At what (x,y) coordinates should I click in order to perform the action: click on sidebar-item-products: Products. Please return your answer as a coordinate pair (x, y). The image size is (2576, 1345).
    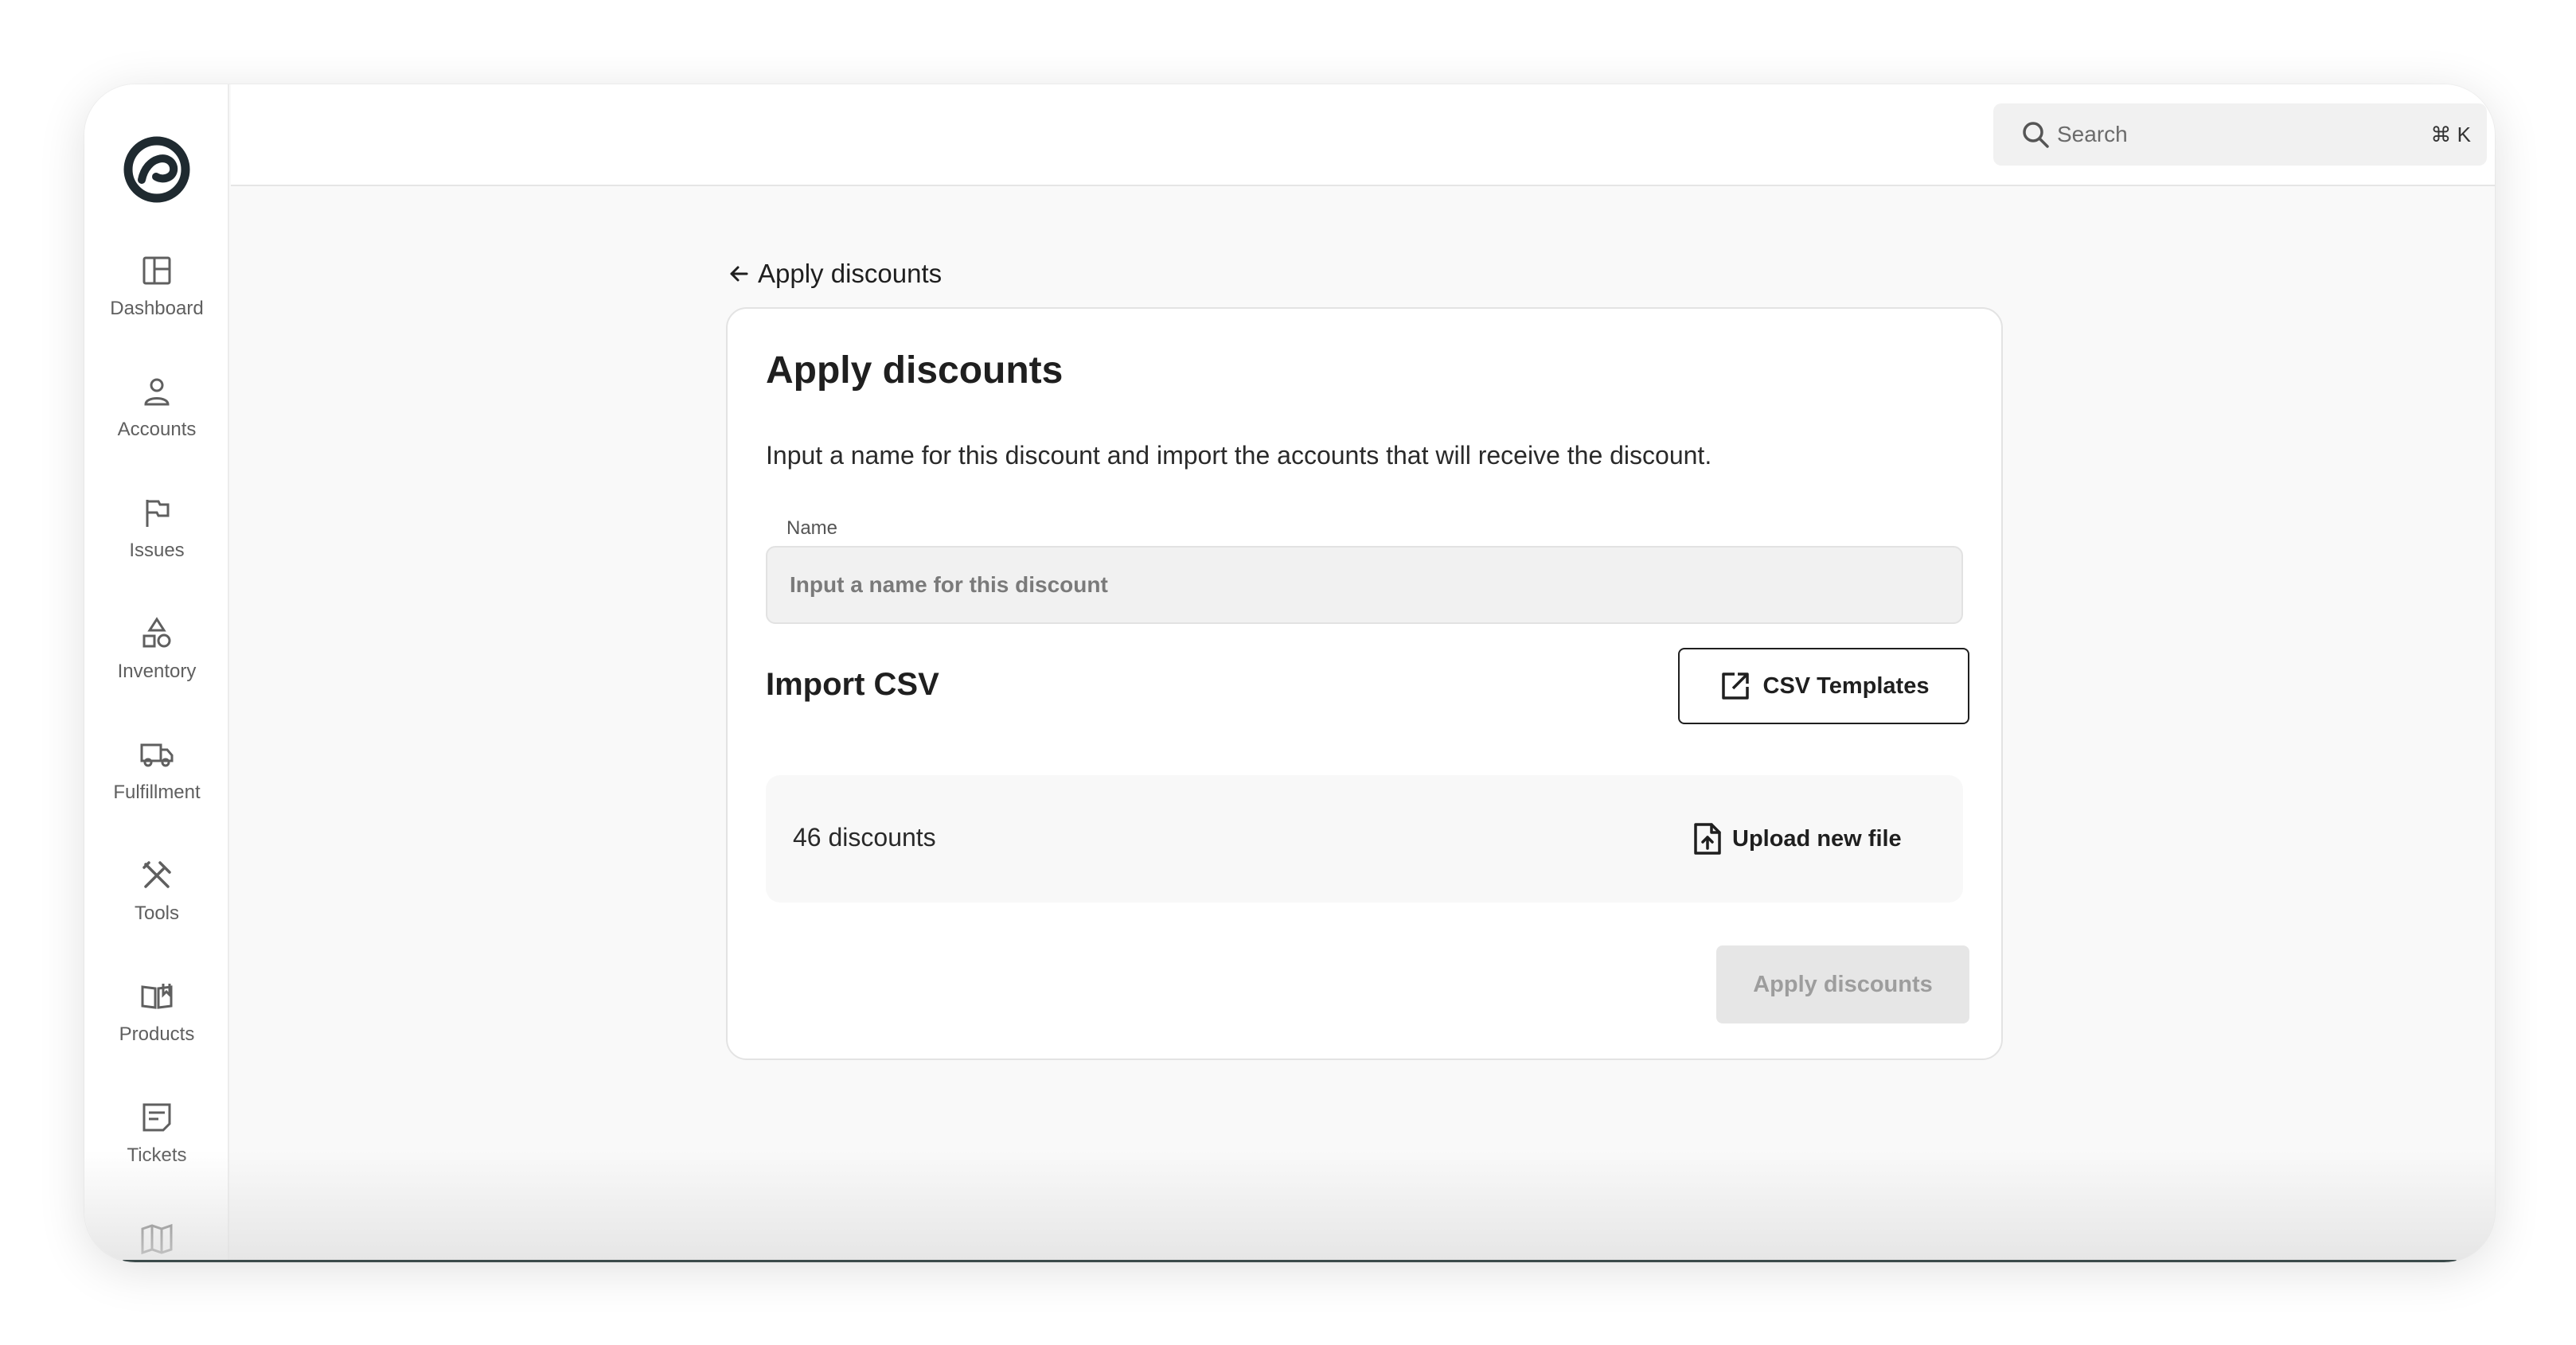
    Looking at the image, I should click on (156, 1026).